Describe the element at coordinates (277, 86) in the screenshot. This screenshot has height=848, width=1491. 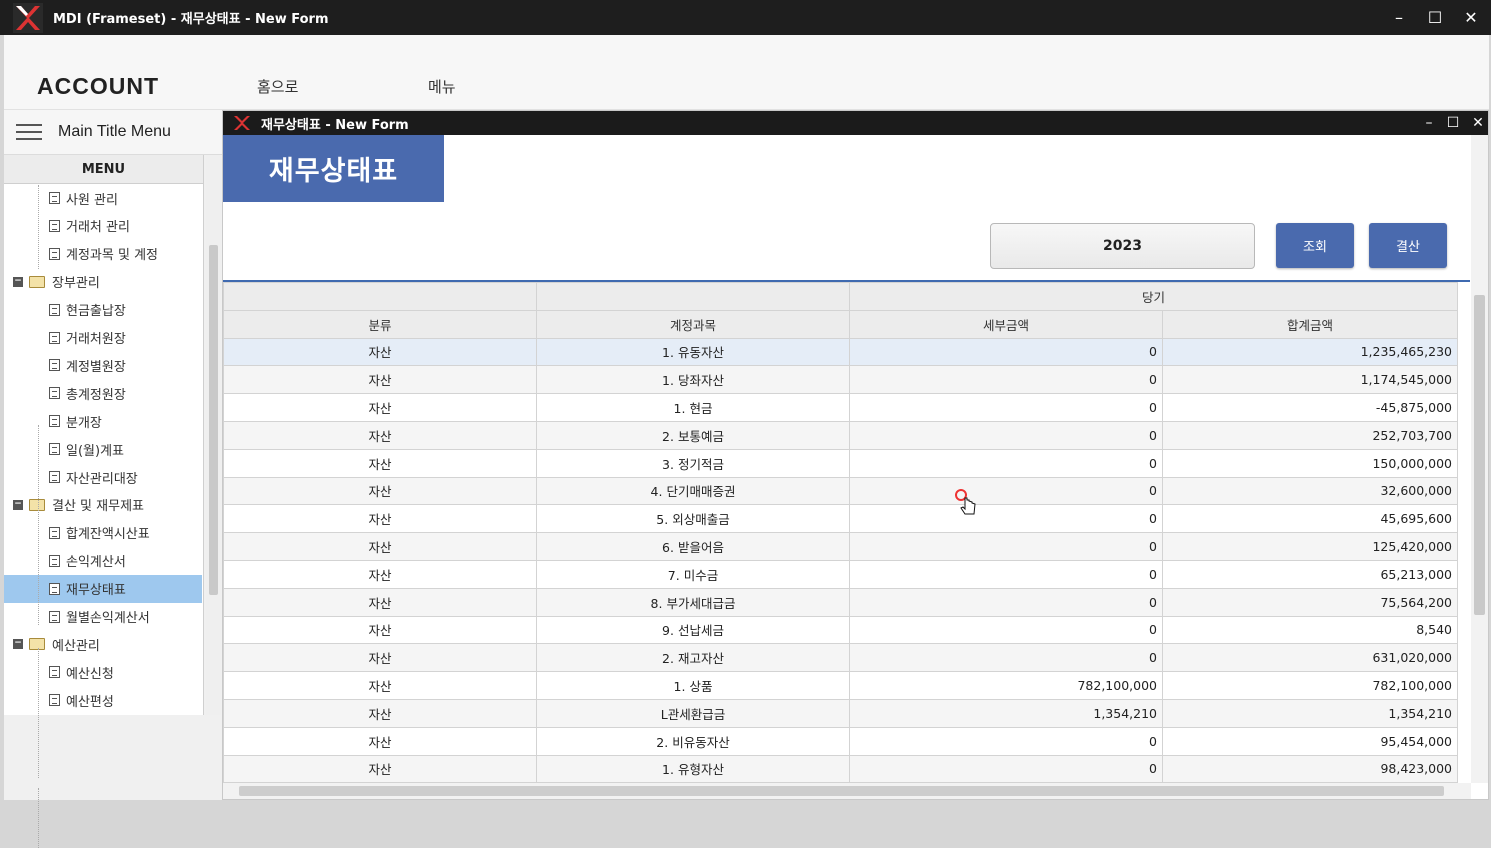
I see `nav-home-link: 홈으로` at that location.